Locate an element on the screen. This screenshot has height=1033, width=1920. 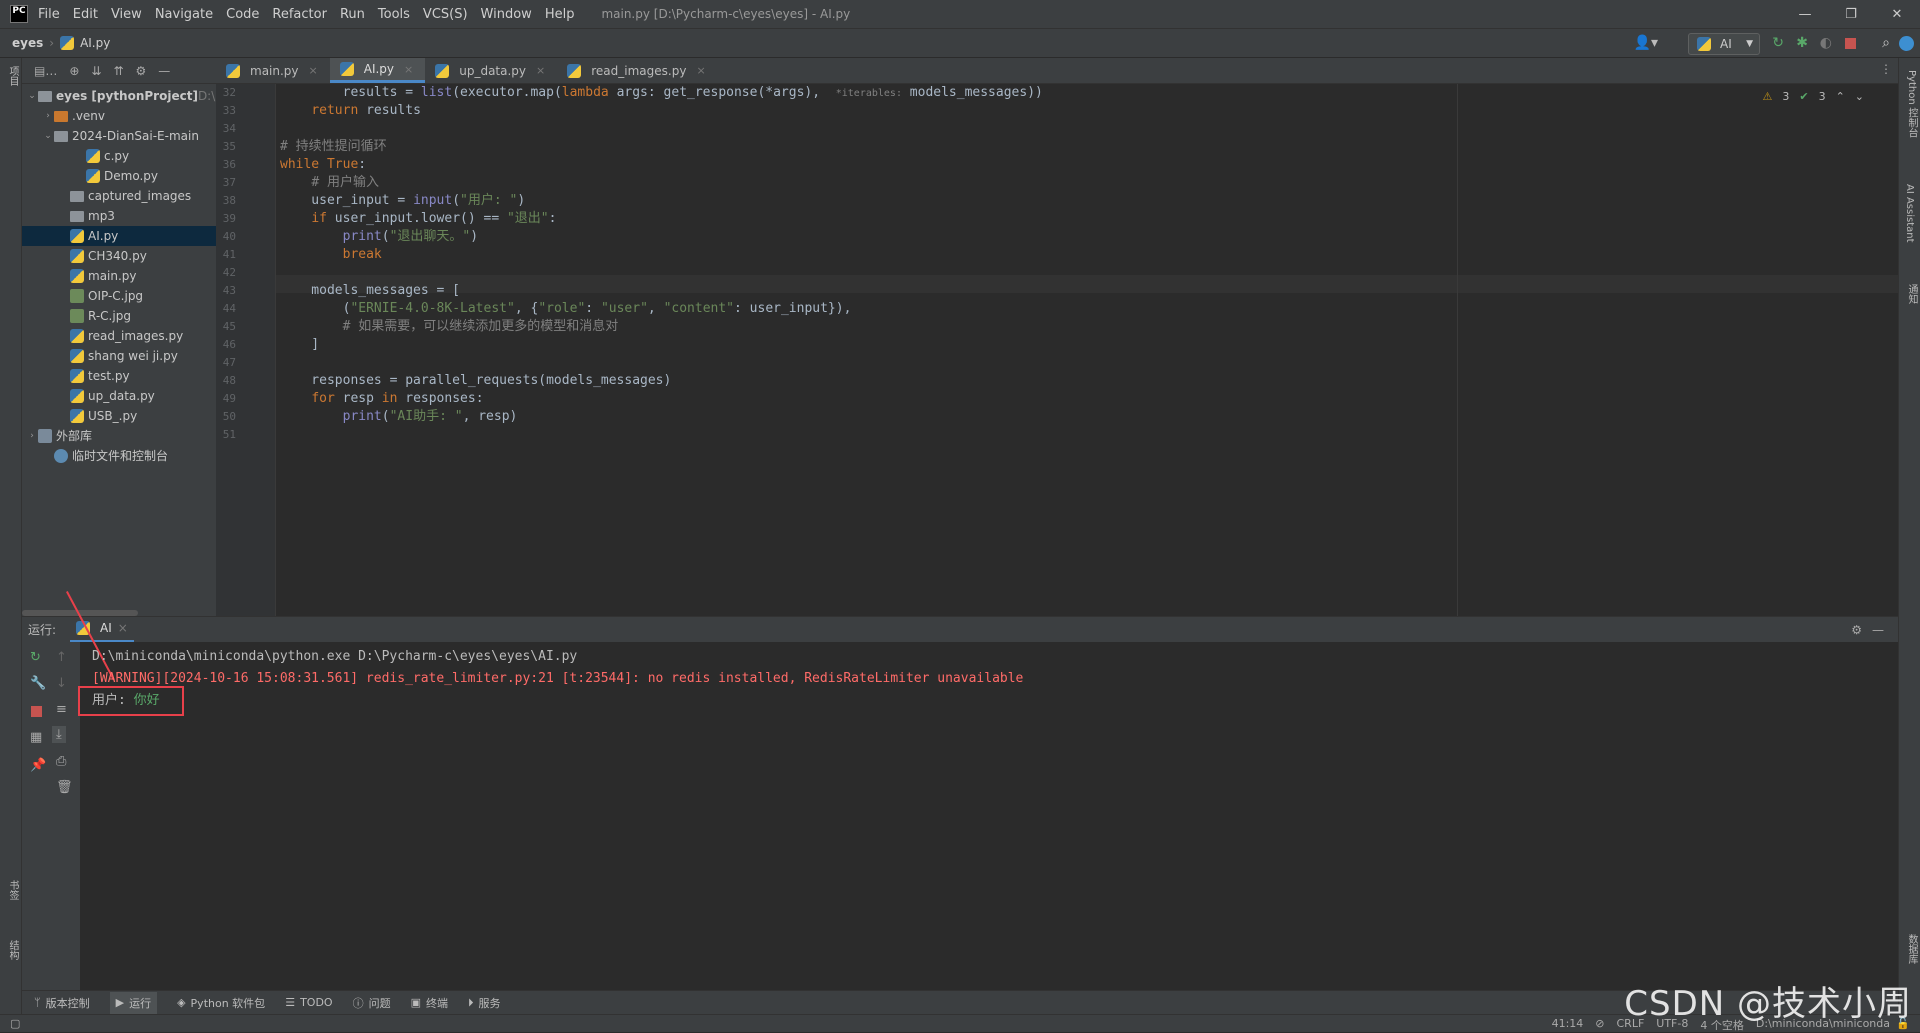
caret-position: 41:14 is located at coordinates (1568, 1025).